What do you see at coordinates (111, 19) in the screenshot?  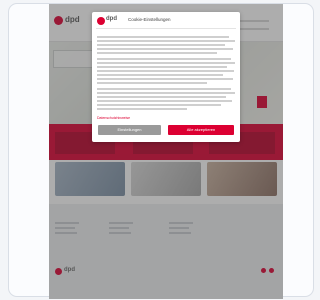 I see `modal-logo-text: dpd` at bounding box center [111, 19].